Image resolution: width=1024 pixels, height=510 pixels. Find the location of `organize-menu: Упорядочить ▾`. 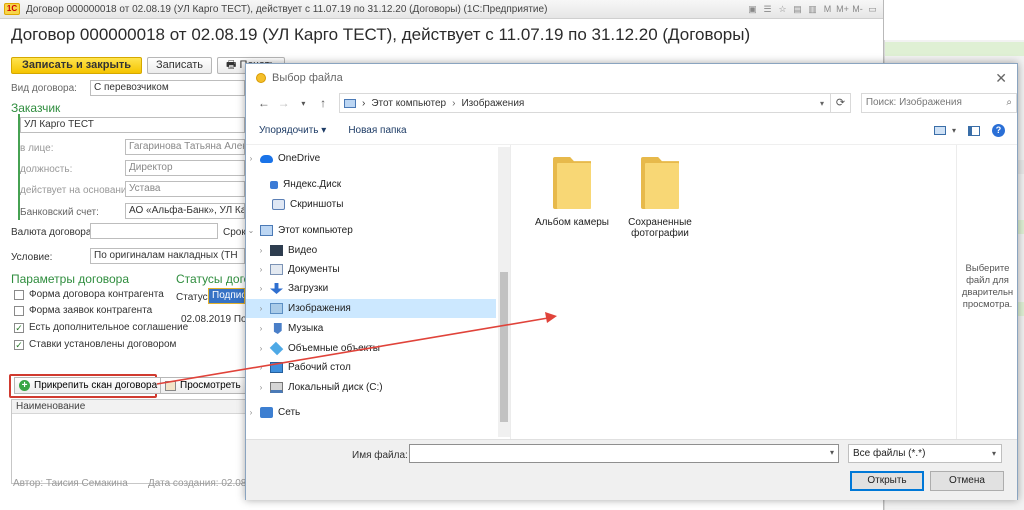

organize-menu: Упорядочить ▾ is located at coordinates (292, 130).